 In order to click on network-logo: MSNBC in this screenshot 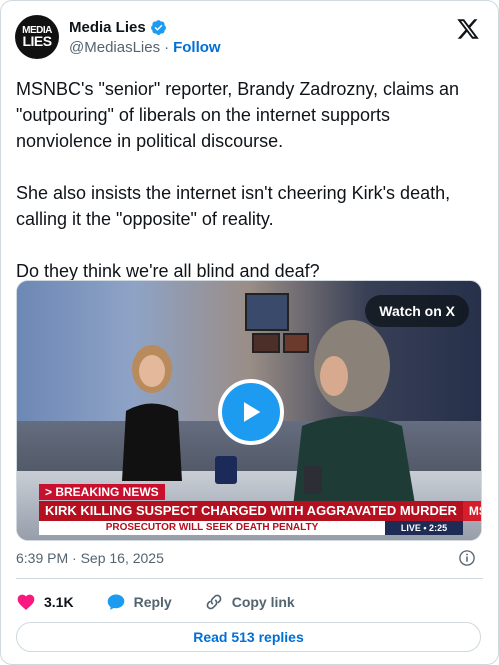, I will do `click(471, 511)`.